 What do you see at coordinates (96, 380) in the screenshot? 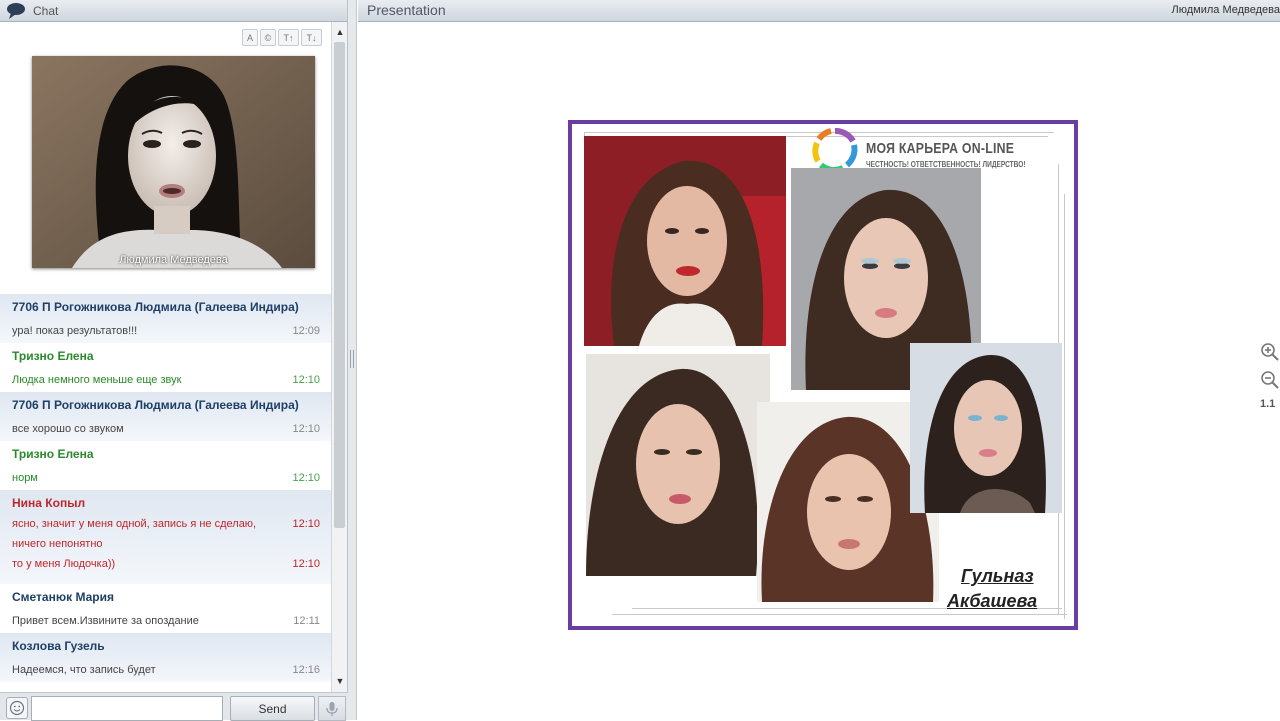
I see `message-text: Людка немного меньше еще звук` at bounding box center [96, 380].